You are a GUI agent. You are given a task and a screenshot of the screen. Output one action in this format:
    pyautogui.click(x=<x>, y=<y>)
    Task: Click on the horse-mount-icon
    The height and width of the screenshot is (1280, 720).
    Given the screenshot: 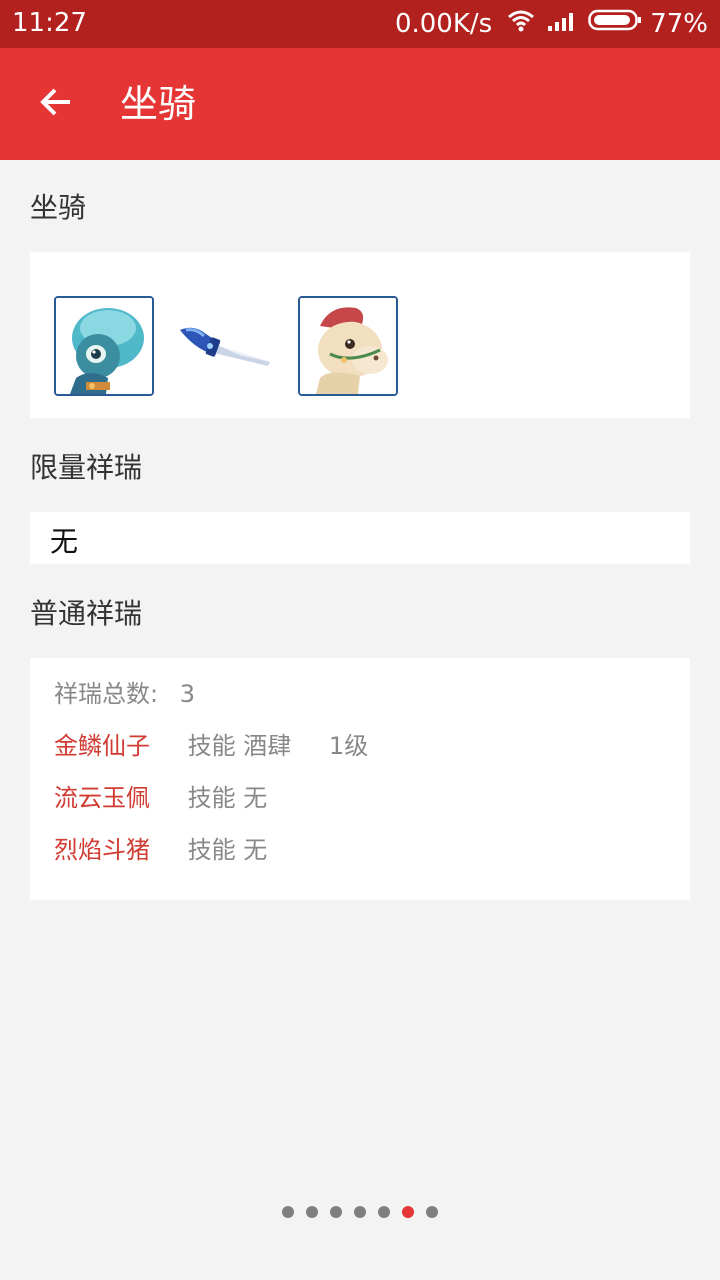 What is the action you would take?
    pyautogui.click(x=348, y=346)
    